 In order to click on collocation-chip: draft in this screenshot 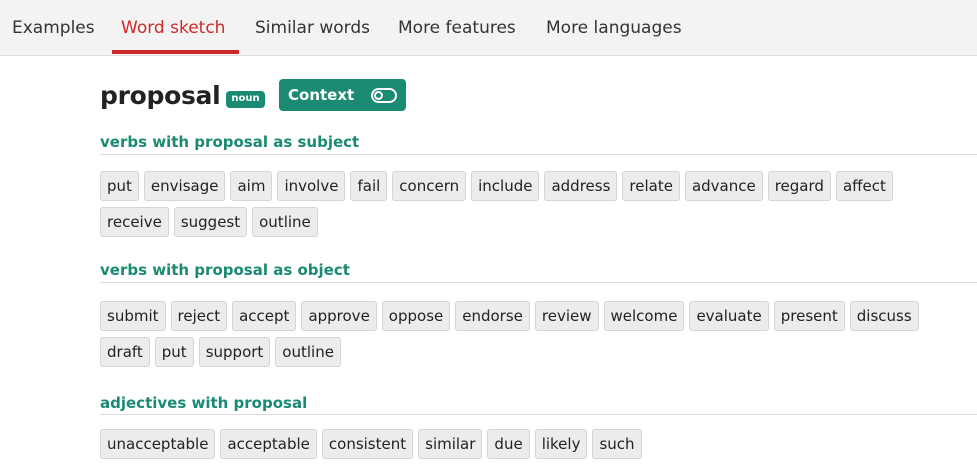, I will do `click(125, 352)`.